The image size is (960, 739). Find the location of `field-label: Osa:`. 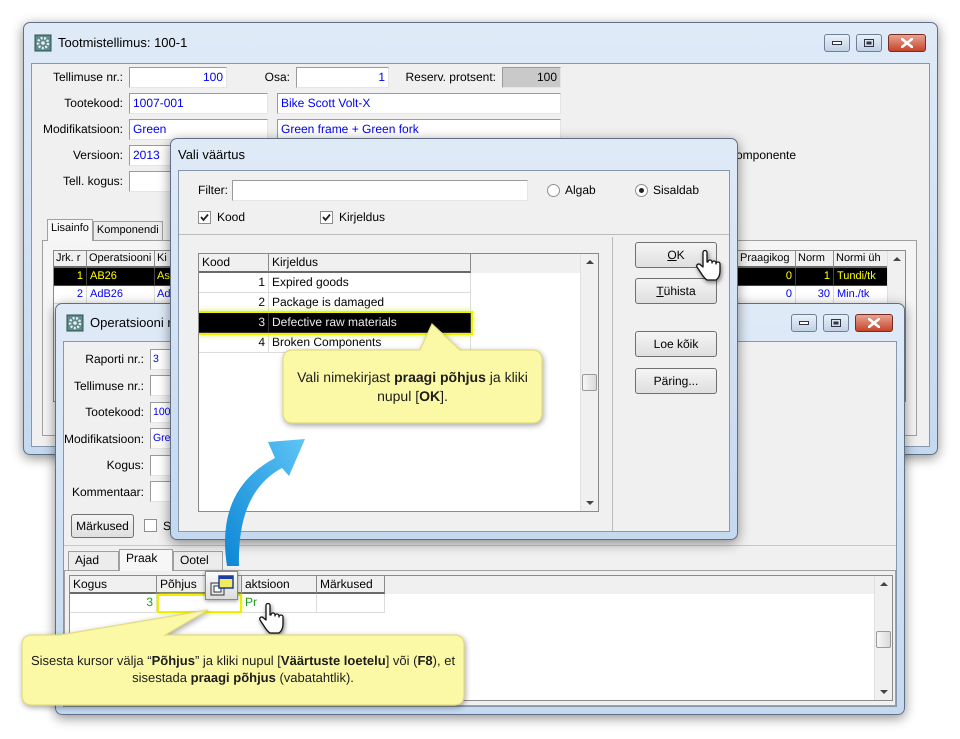

field-label: Osa: is located at coordinates (277, 77).